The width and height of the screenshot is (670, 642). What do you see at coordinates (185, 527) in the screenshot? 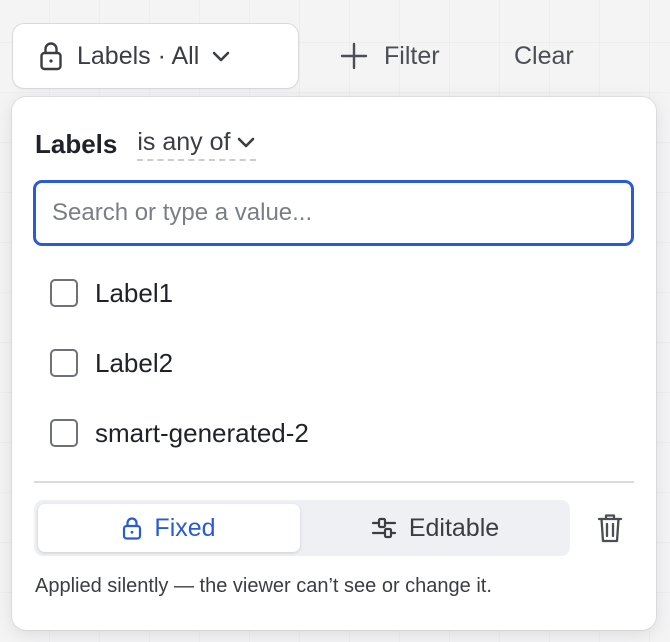
I see `mode-fixed-label: Fixed` at bounding box center [185, 527].